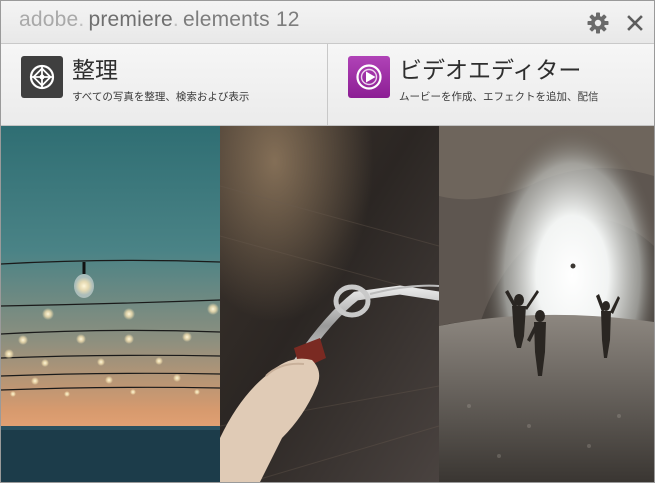  I want to click on organizer-description: すべての写真を整理、検索および表示, so click(161, 97).